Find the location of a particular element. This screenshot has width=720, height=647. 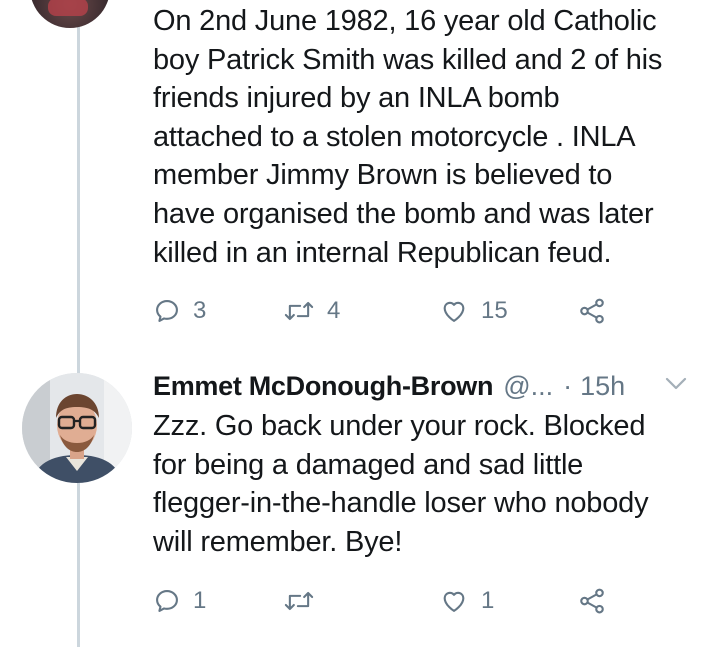

retweet-button: 4 is located at coordinates (311, 311).